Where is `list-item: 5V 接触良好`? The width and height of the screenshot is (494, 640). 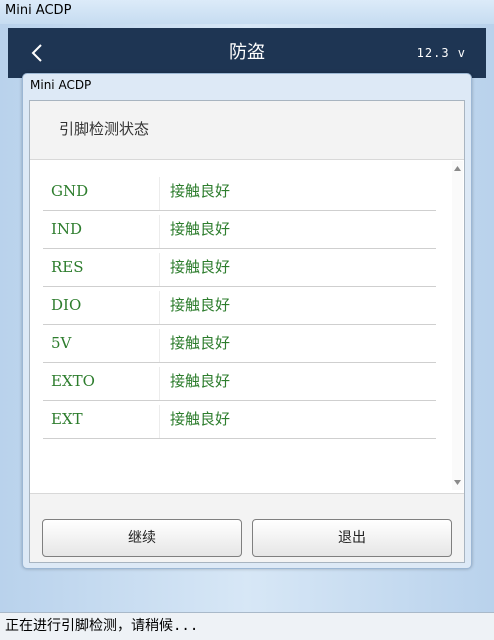 list-item: 5V 接触良好 is located at coordinates (239, 344).